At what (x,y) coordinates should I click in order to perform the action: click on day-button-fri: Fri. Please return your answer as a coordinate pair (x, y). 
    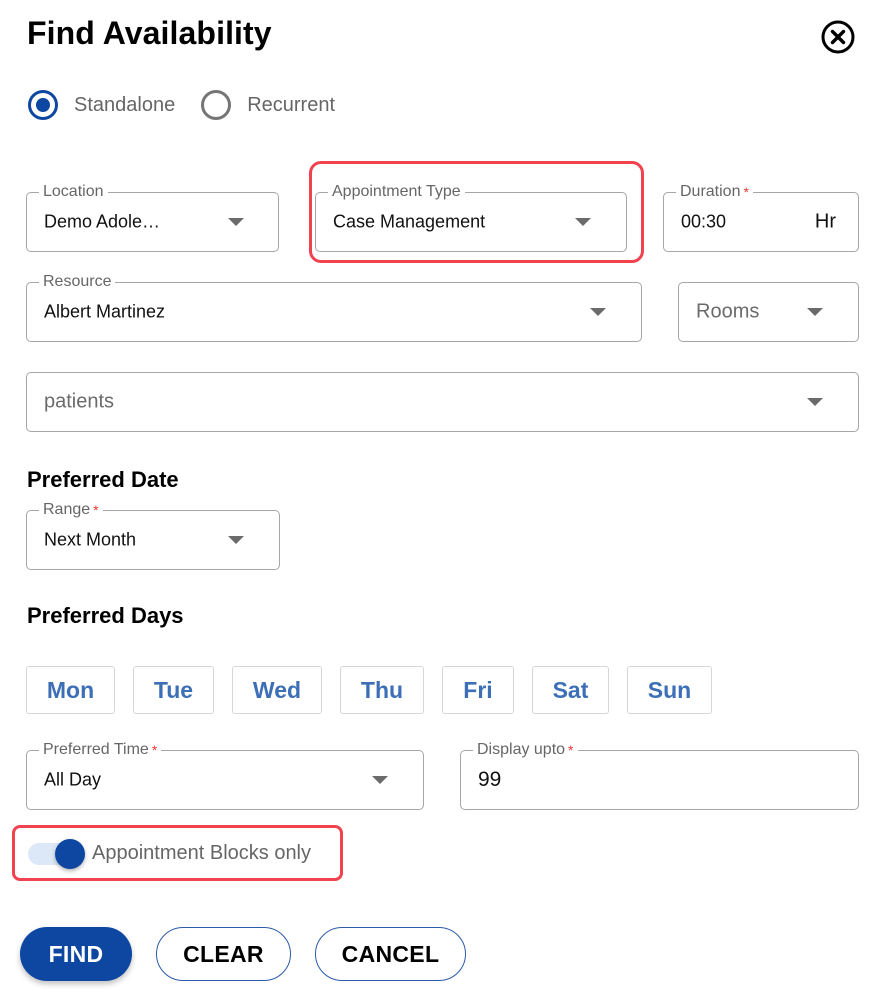
    Looking at the image, I should click on (478, 690).